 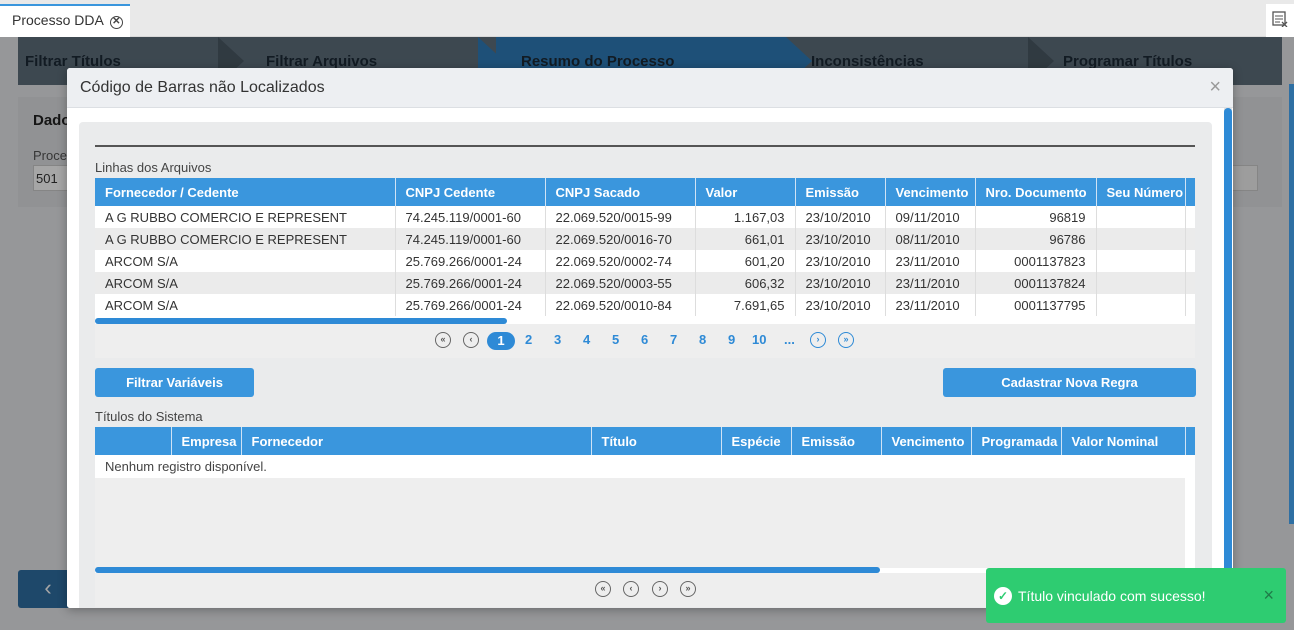 I want to click on col-especie: Espécie, so click(x=756, y=441).